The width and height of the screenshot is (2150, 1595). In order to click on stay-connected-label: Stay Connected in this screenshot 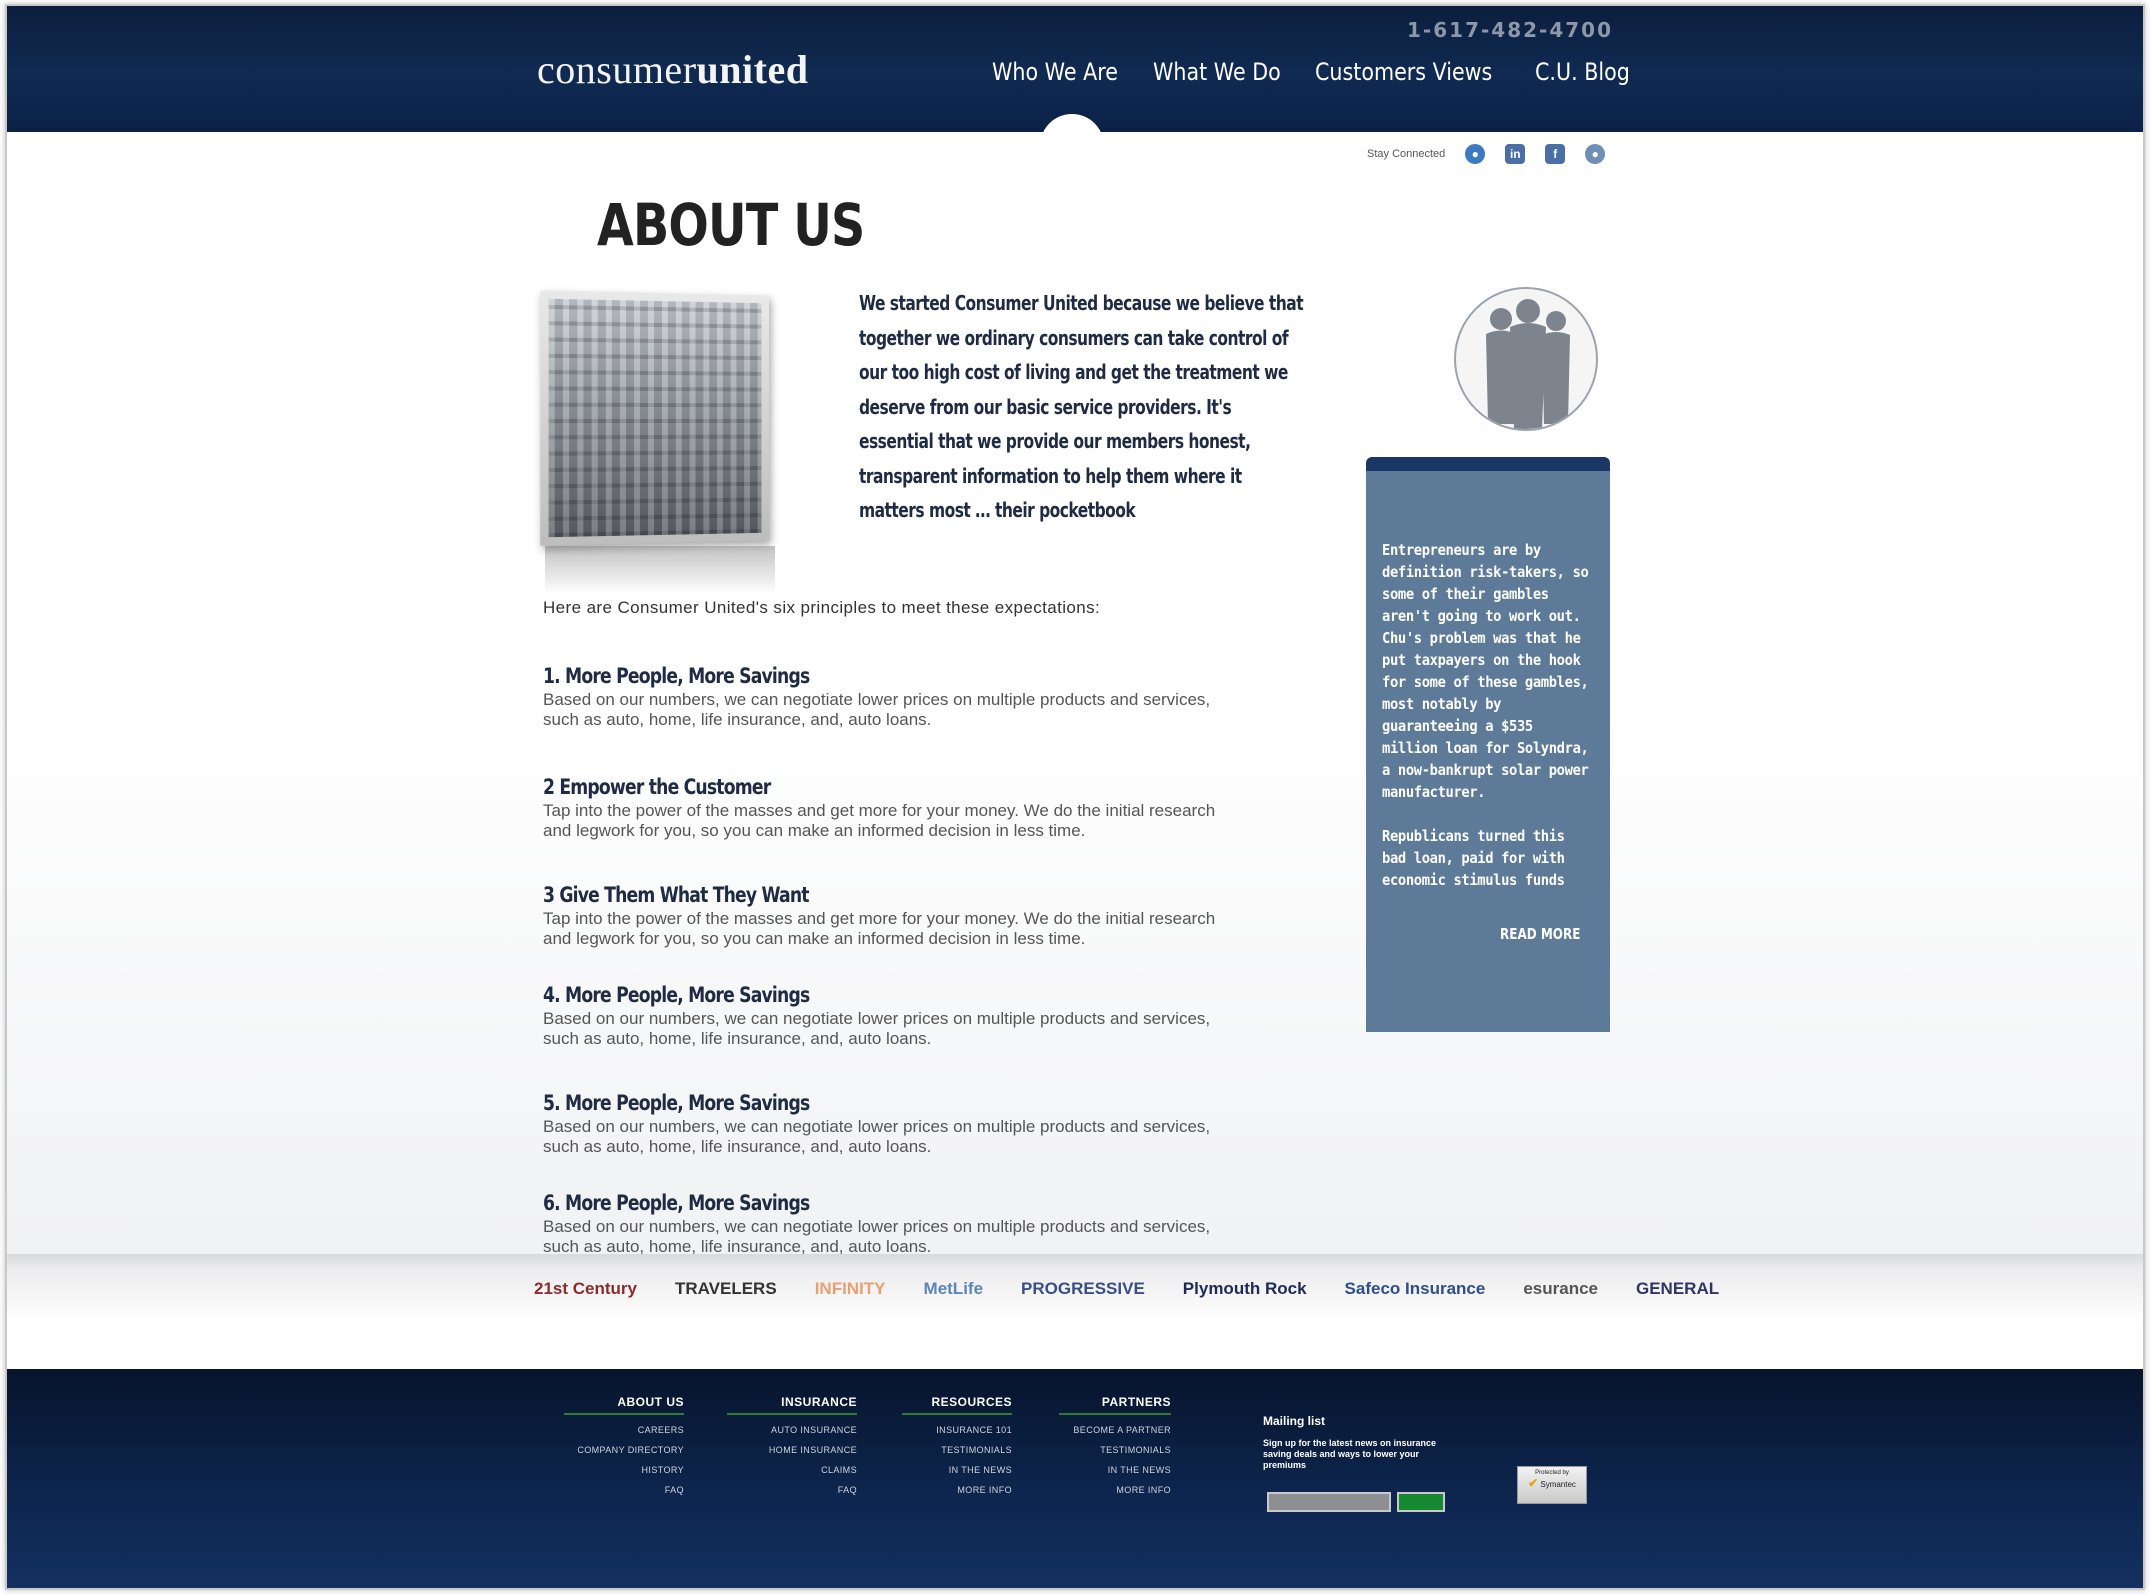, I will do `click(1406, 154)`.